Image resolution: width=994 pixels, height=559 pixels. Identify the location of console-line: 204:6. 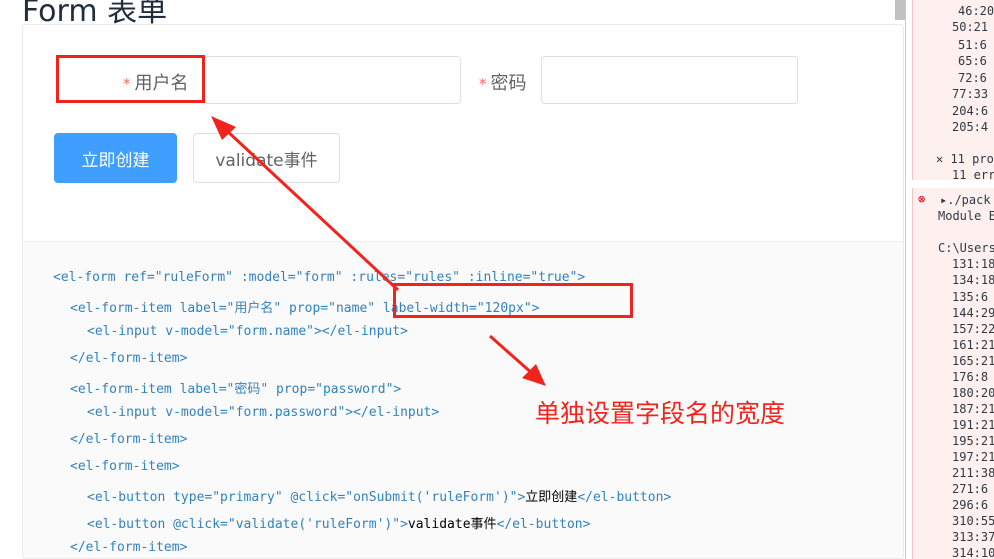
(970, 111).